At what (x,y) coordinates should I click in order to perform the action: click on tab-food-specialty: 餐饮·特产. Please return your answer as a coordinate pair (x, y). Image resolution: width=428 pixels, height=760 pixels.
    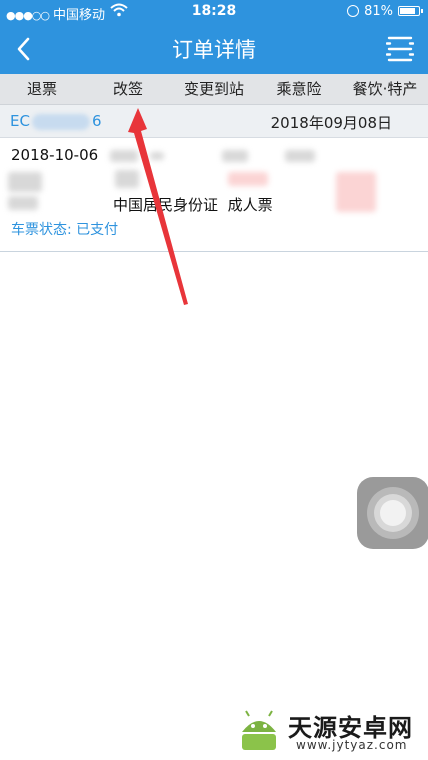
    Looking at the image, I should click on (385, 89).